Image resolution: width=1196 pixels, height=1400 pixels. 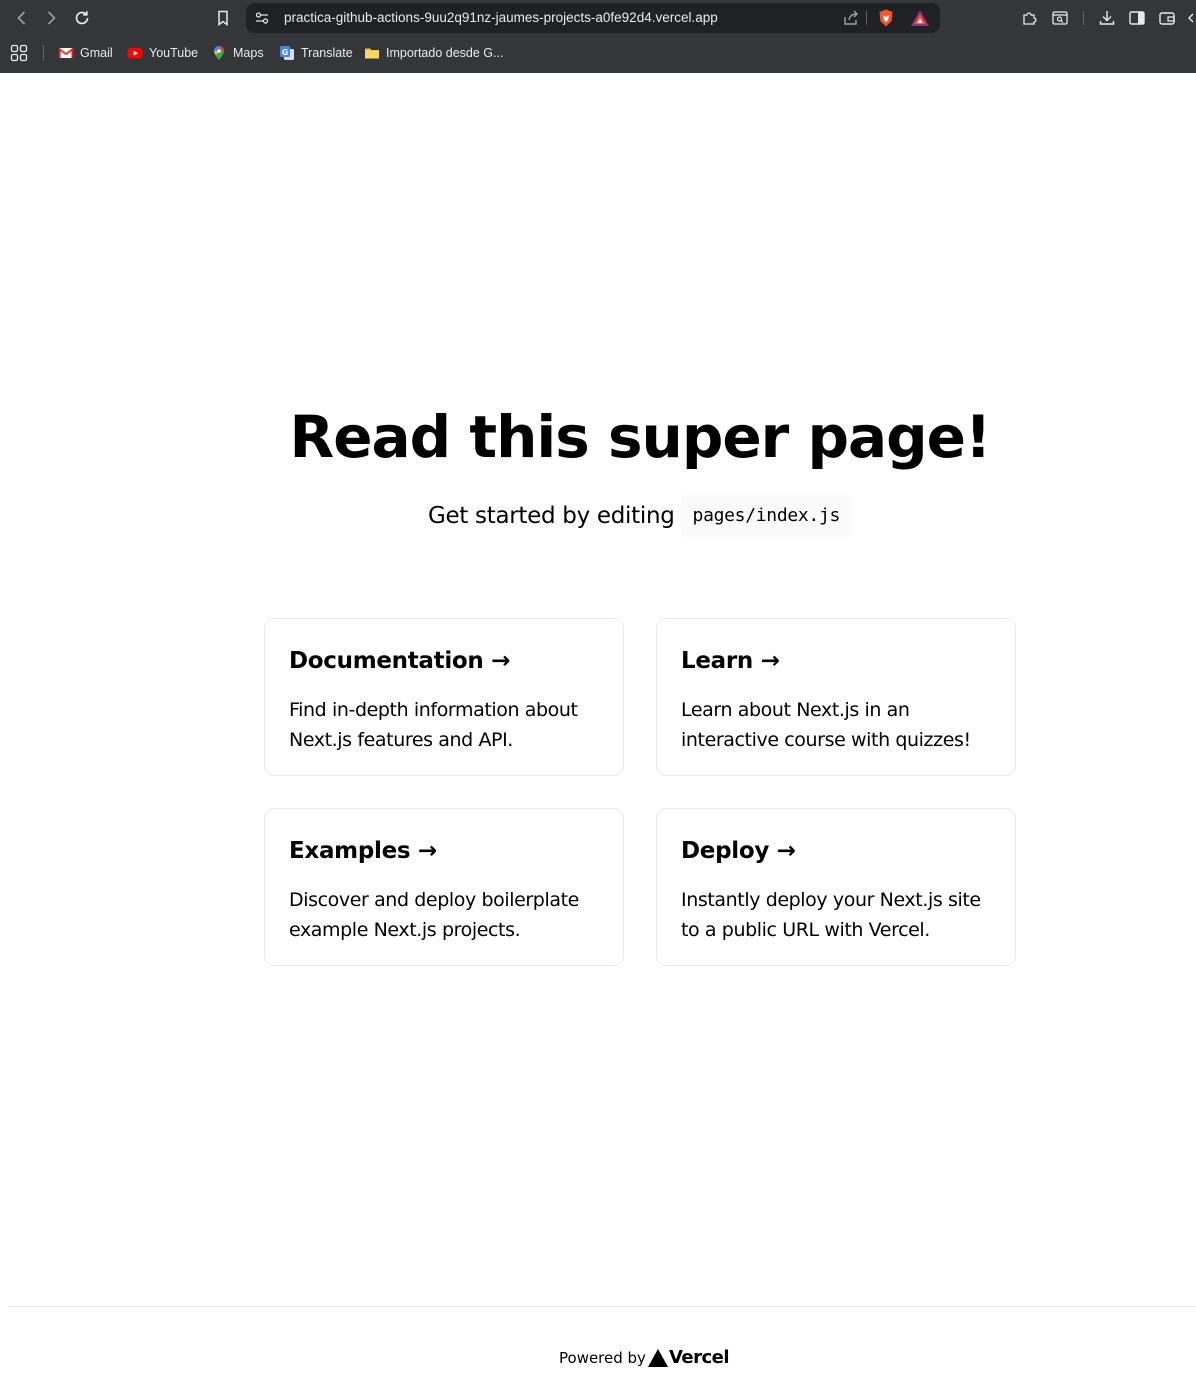 I want to click on bookmark-maps: Maps, so click(x=237, y=53).